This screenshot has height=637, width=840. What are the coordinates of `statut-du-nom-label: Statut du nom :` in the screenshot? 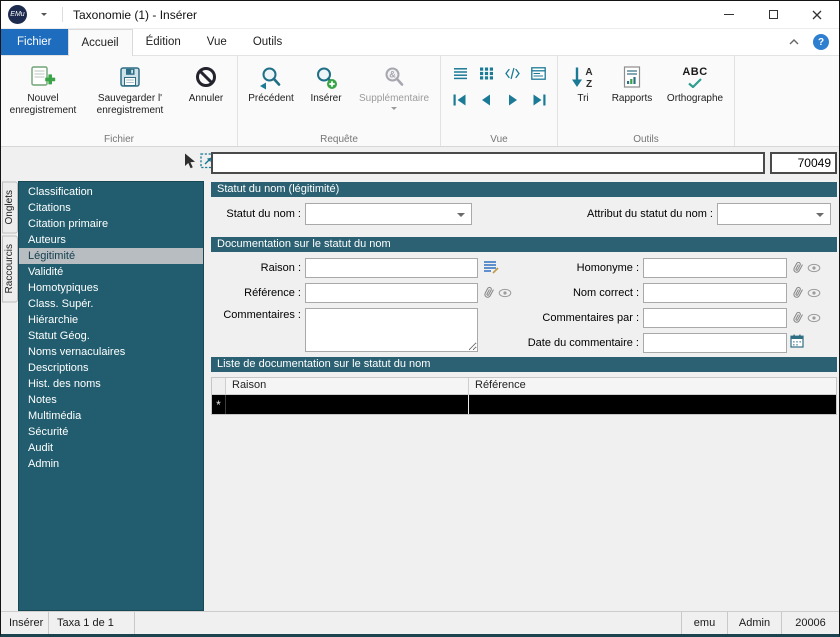 It's located at (263, 214).